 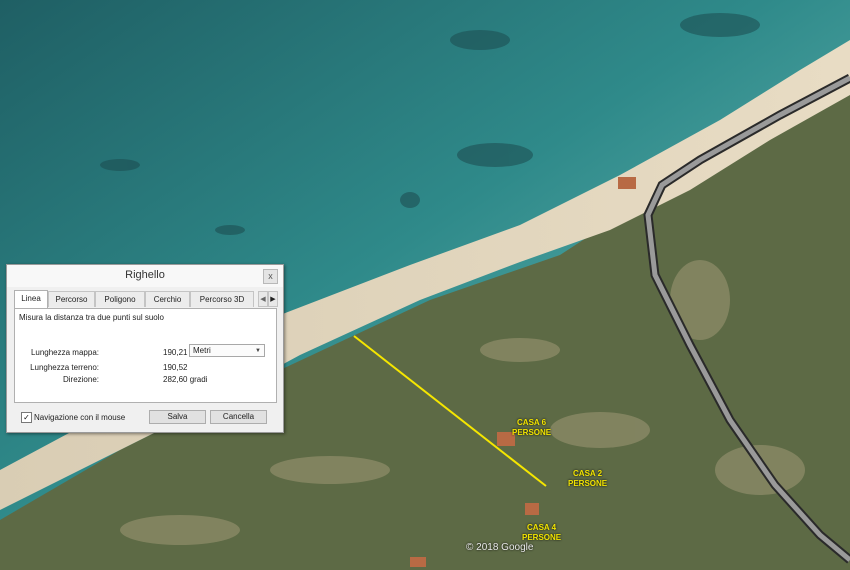 I want to click on map-label-casa-2: CASA 2 PERSONE, so click(x=587, y=479).